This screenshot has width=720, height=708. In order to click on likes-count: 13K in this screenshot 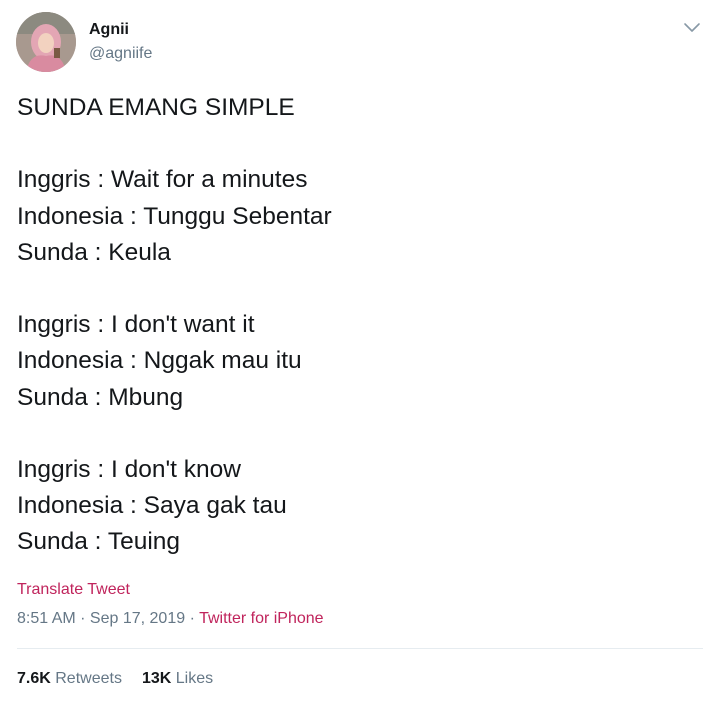, I will do `click(156, 678)`.